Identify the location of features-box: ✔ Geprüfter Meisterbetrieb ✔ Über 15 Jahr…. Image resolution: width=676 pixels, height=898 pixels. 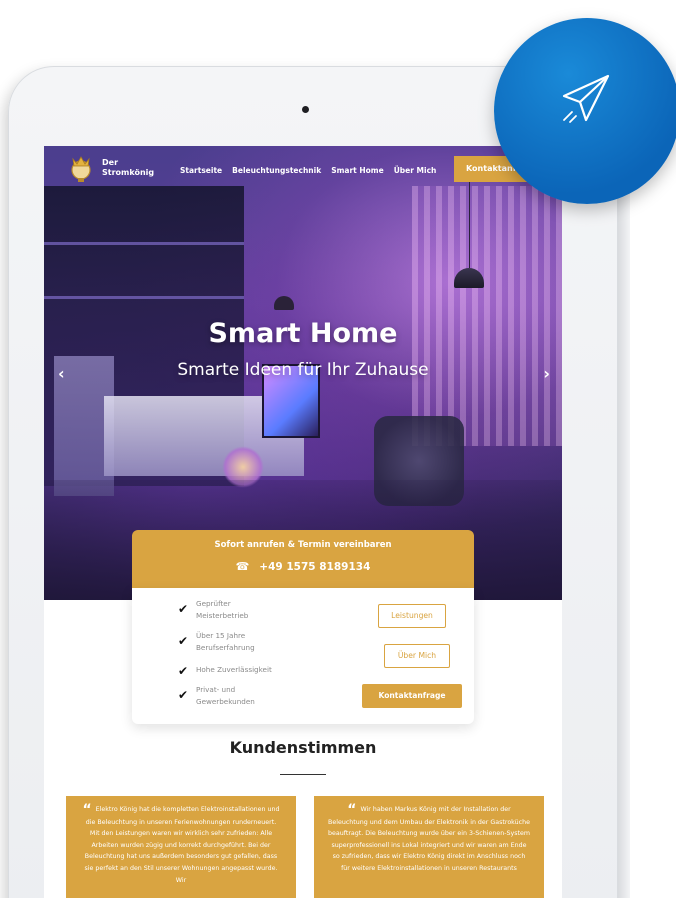
(303, 656).